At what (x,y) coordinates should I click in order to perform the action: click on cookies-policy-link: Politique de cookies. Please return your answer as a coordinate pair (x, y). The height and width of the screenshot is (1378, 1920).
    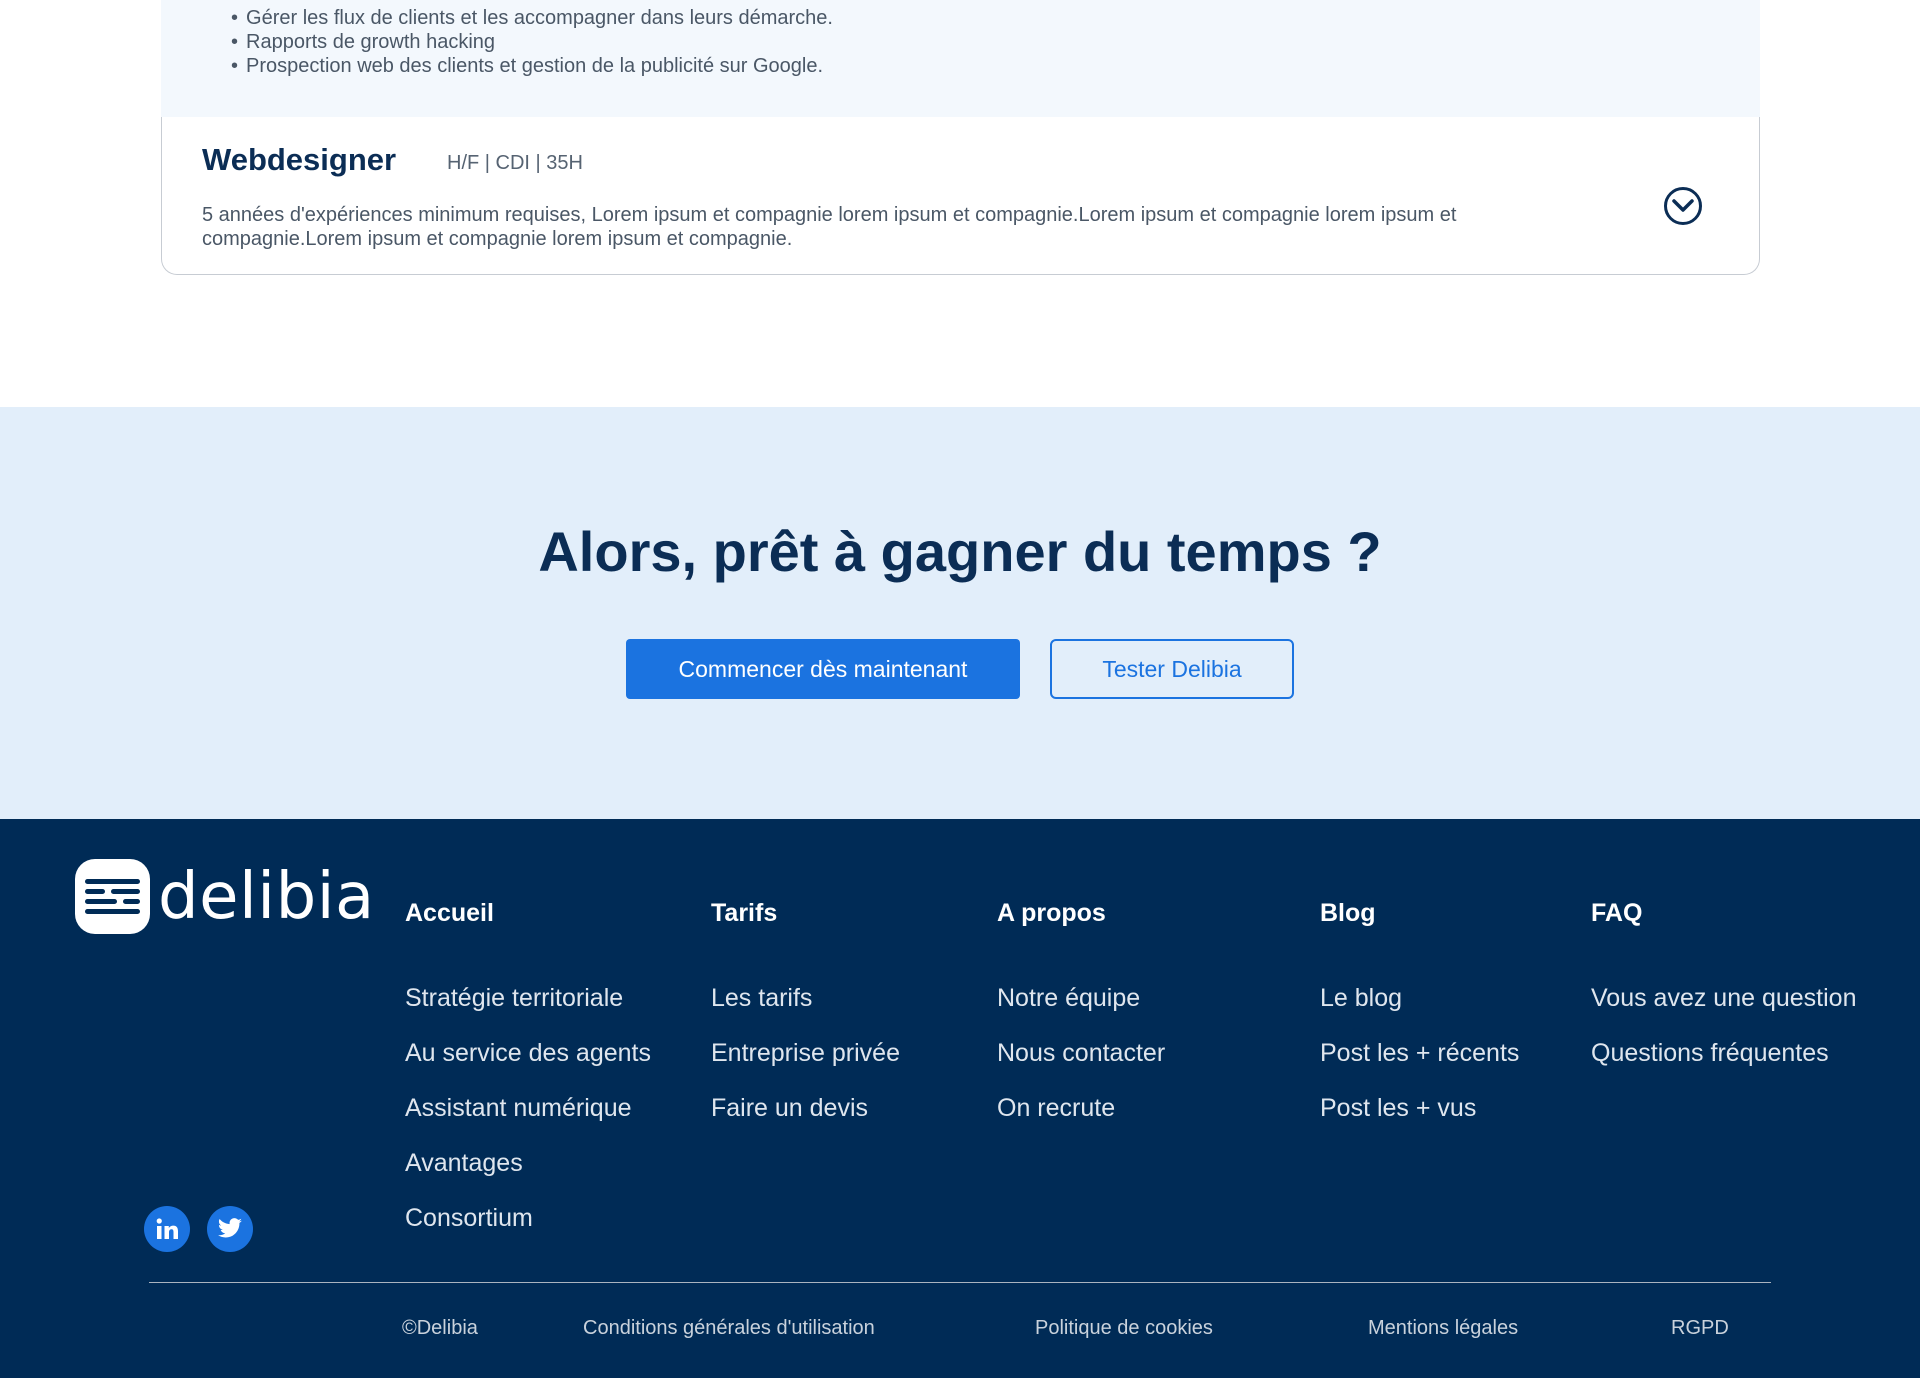
    Looking at the image, I should click on (1124, 1328).